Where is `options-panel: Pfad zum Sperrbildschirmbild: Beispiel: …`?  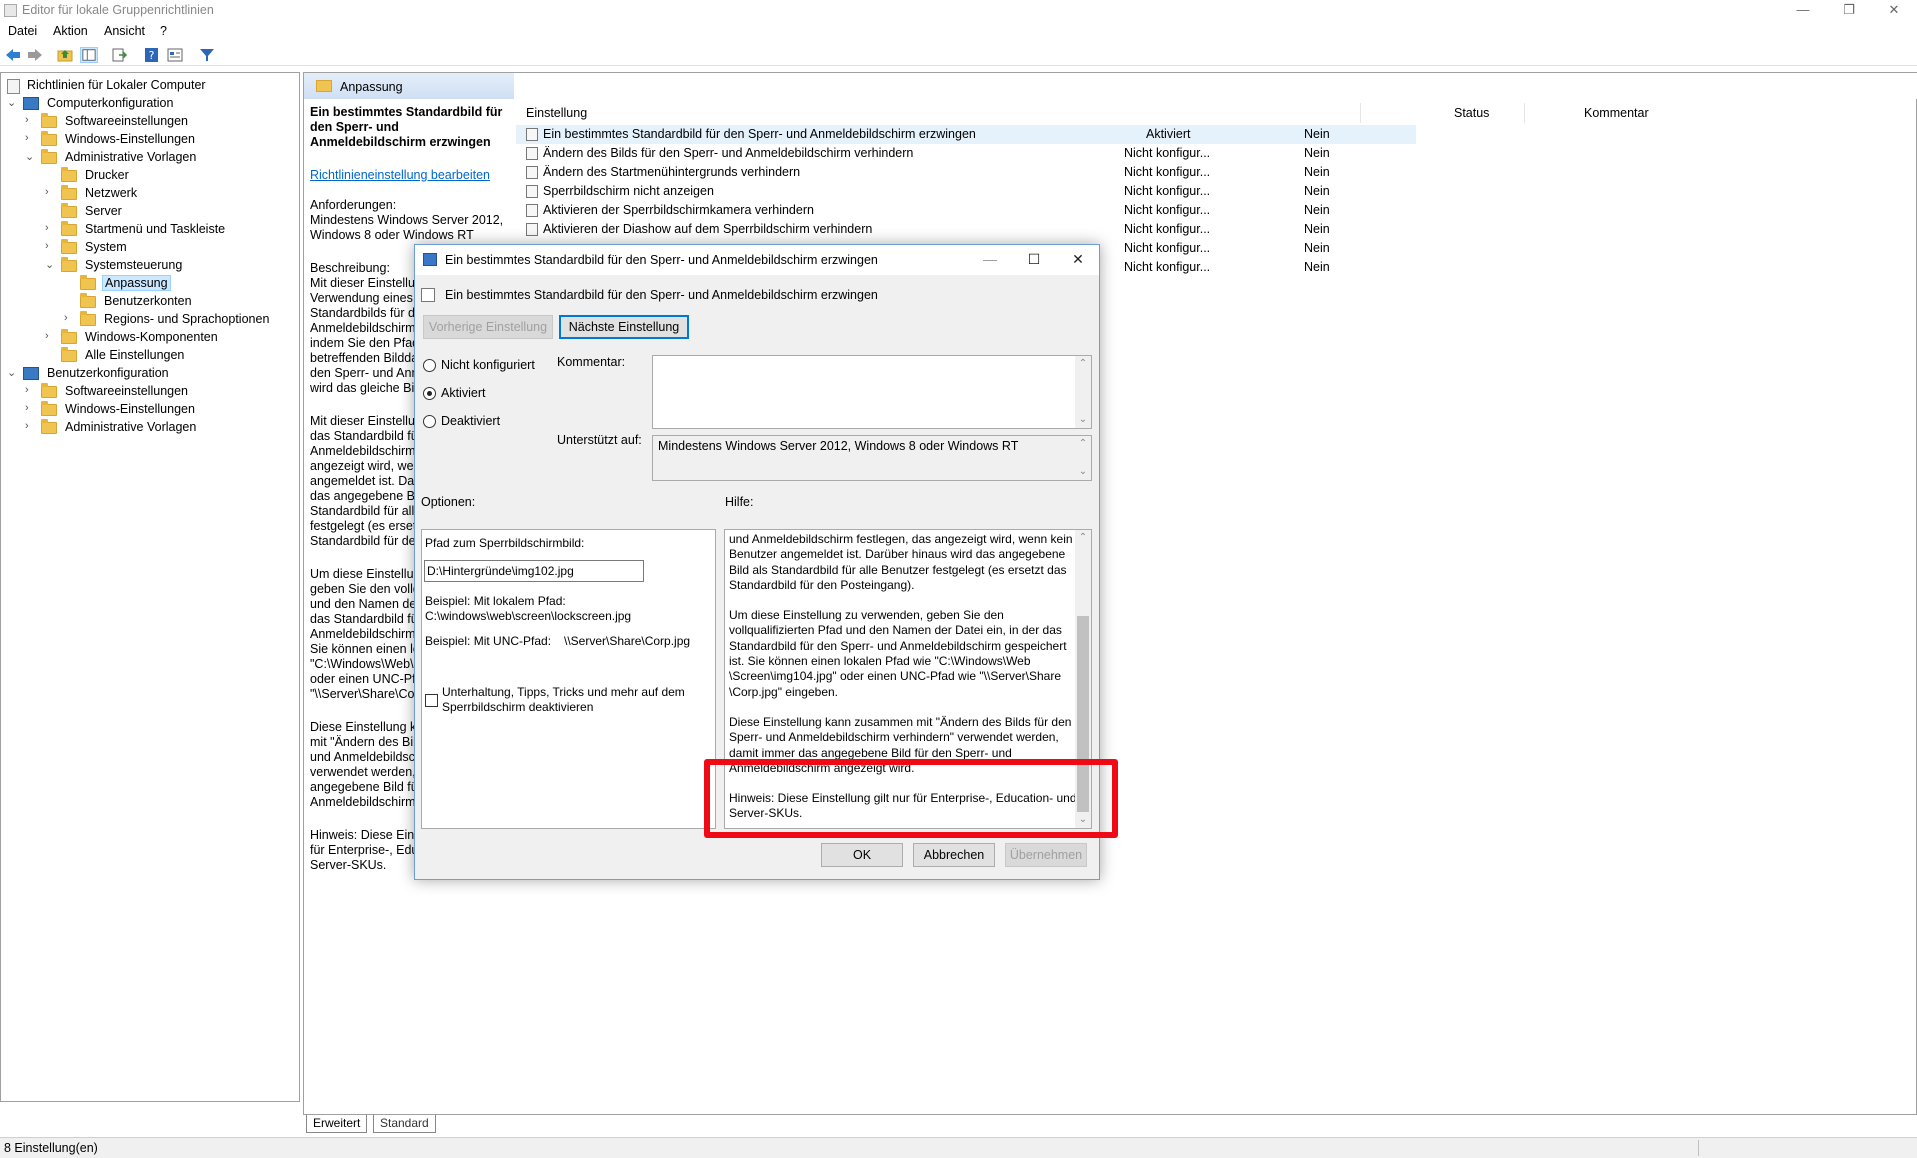 options-panel: Pfad zum Sperrbildschirmbild: Beispiel: … is located at coordinates (568, 679).